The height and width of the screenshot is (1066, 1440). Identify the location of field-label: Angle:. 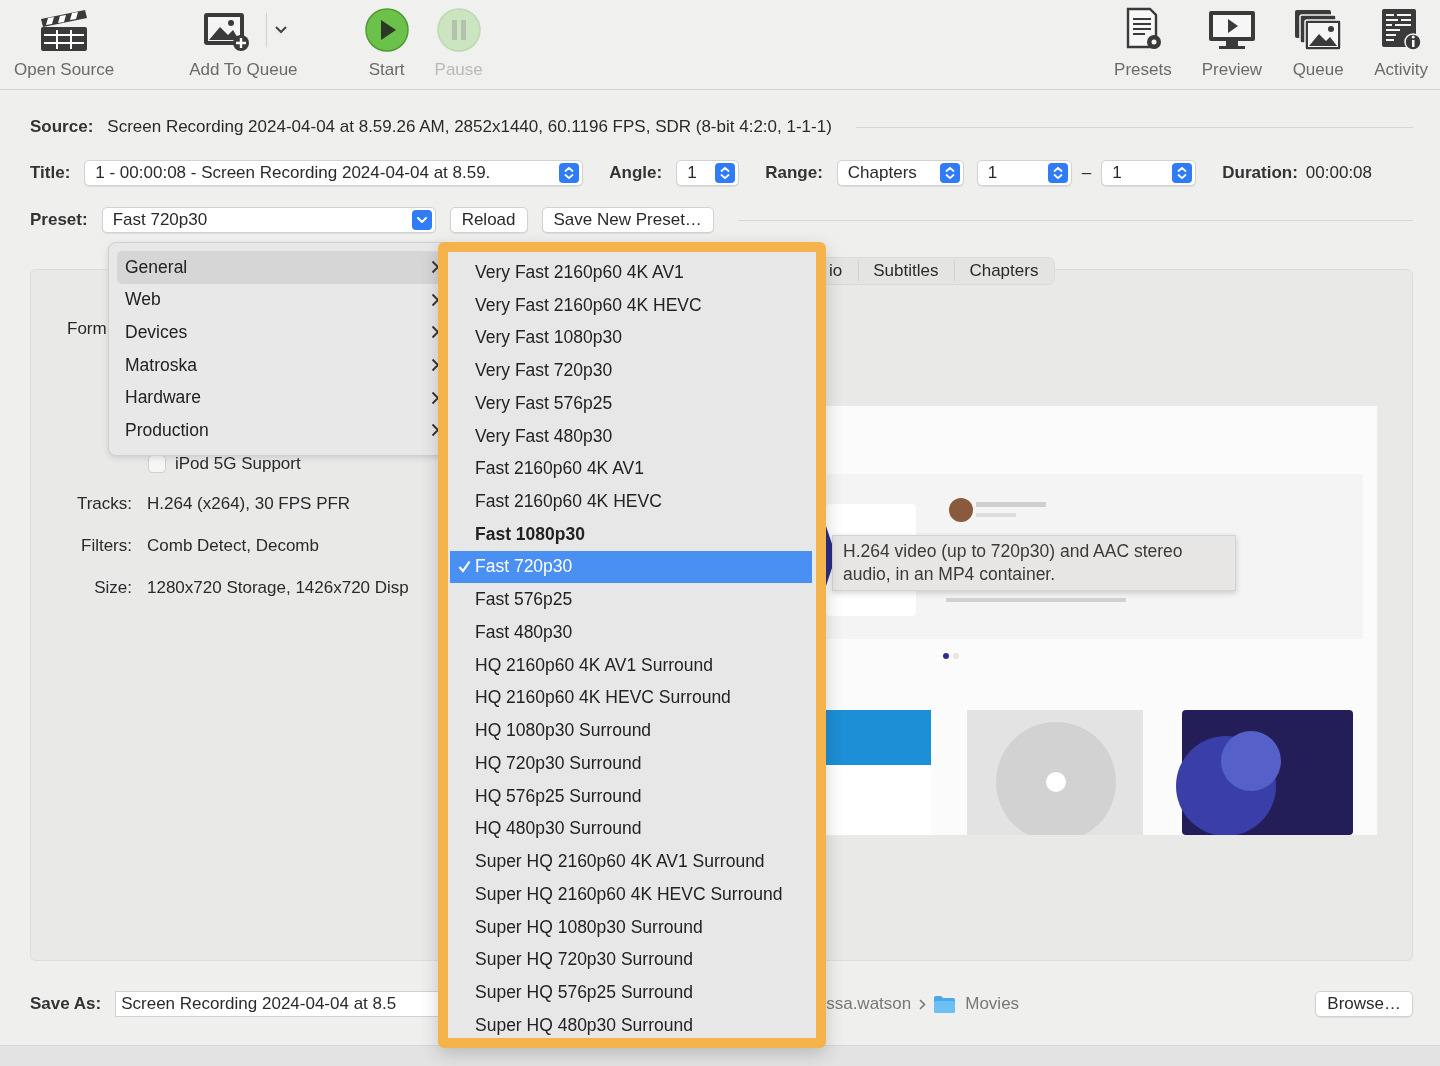
(636, 173).